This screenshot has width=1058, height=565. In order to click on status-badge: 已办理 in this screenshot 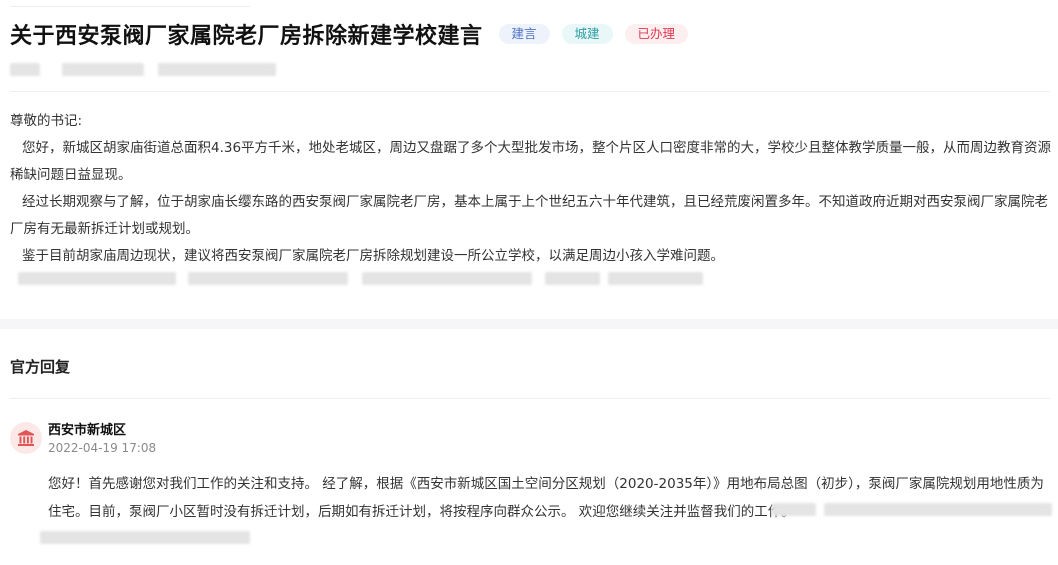, I will do `click(656, 34)`.